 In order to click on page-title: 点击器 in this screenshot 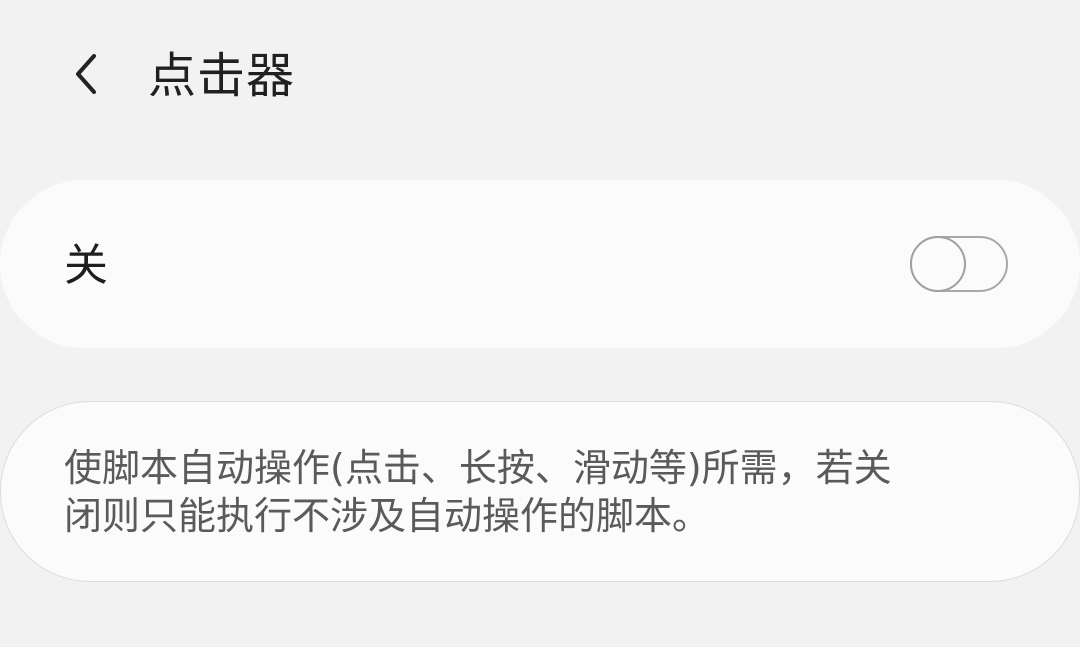, I will do `click(222, 76)`.